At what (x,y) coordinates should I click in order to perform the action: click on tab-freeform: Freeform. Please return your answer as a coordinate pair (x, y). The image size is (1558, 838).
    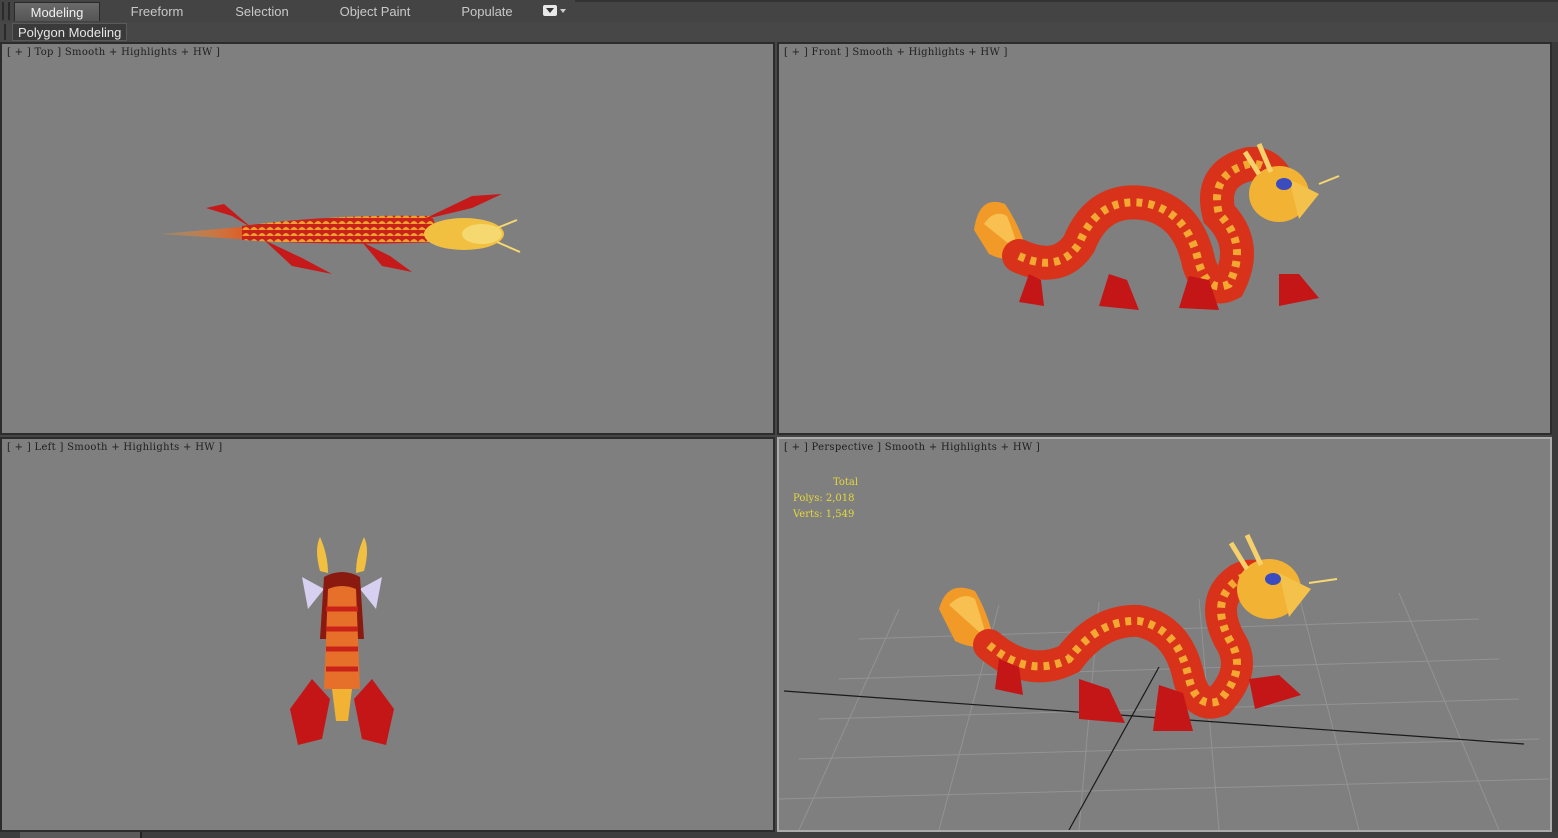
    Looking at the image, I should click on (157, 11).